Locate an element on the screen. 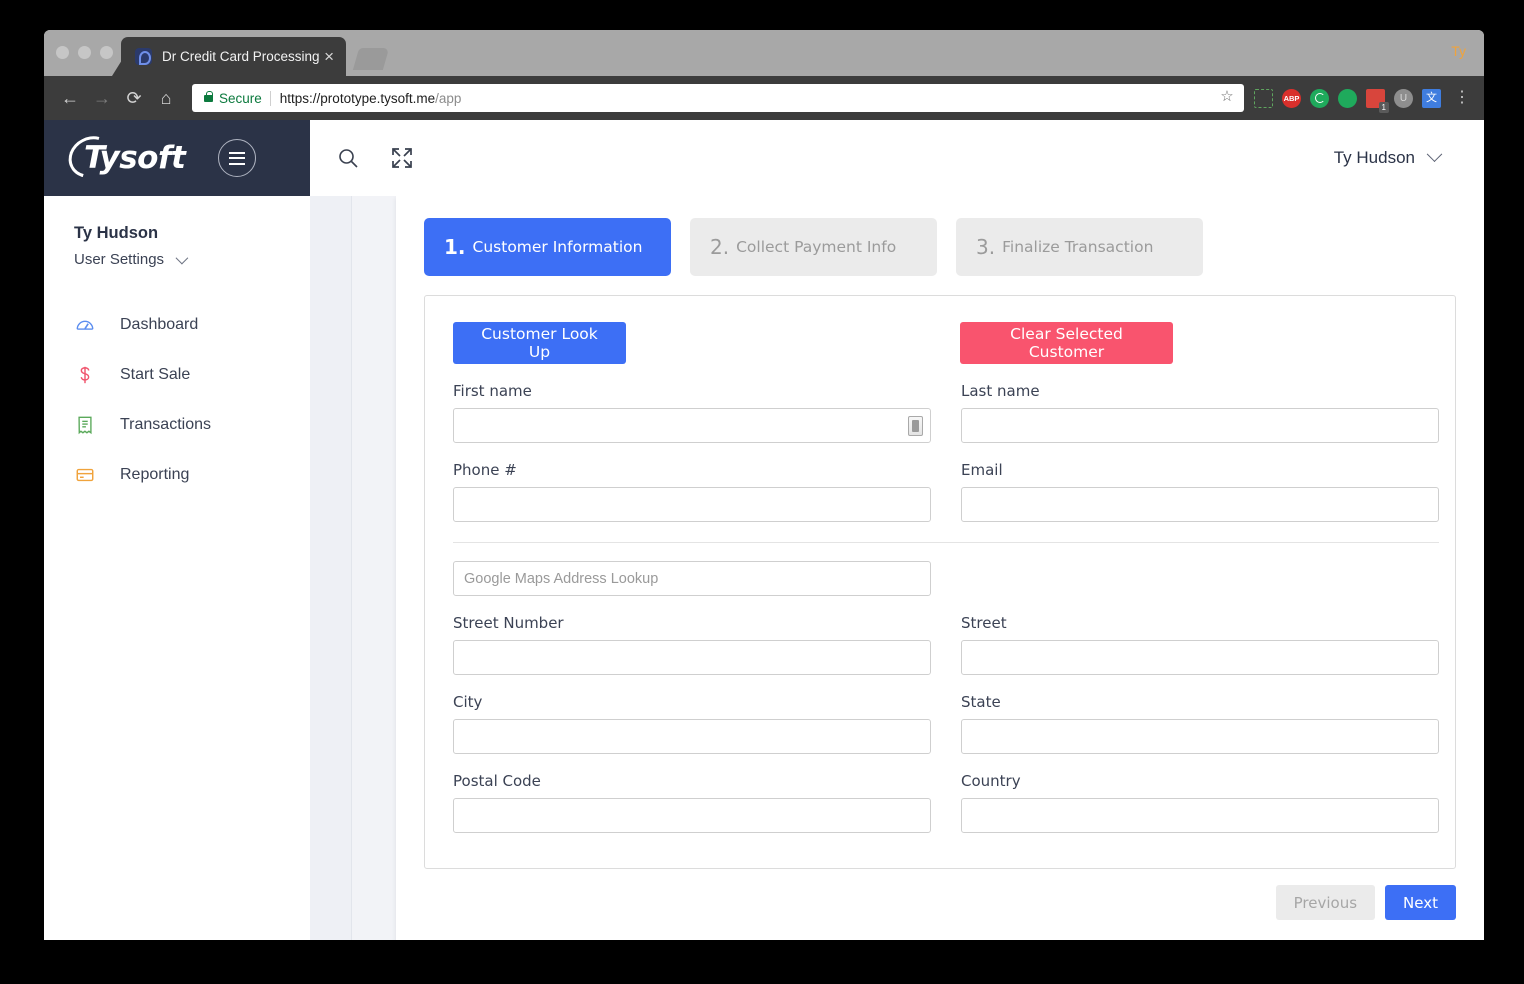  city-input is located at coordinates (692, 736).